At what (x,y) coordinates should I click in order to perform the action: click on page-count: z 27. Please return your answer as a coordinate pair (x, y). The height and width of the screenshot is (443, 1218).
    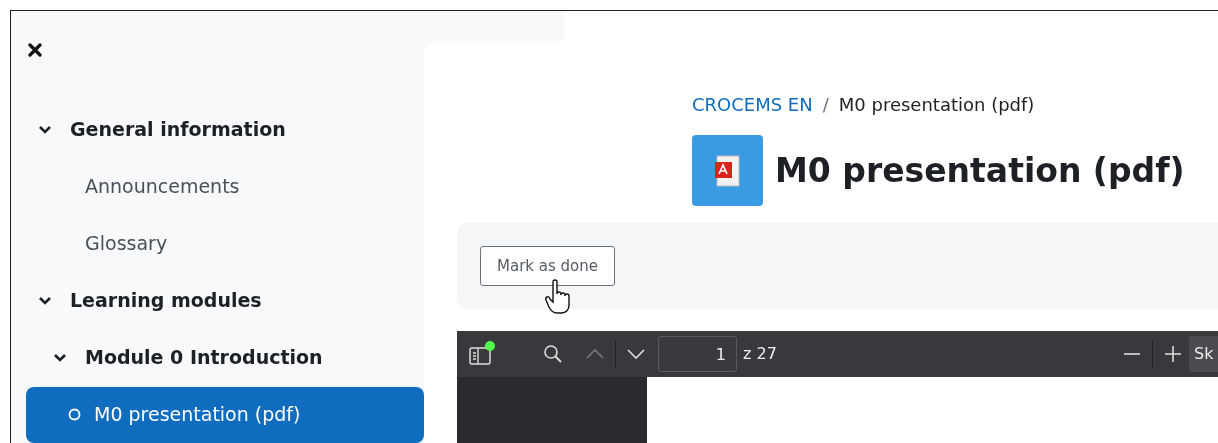
    Looking at the image, I should click on (760, 354).